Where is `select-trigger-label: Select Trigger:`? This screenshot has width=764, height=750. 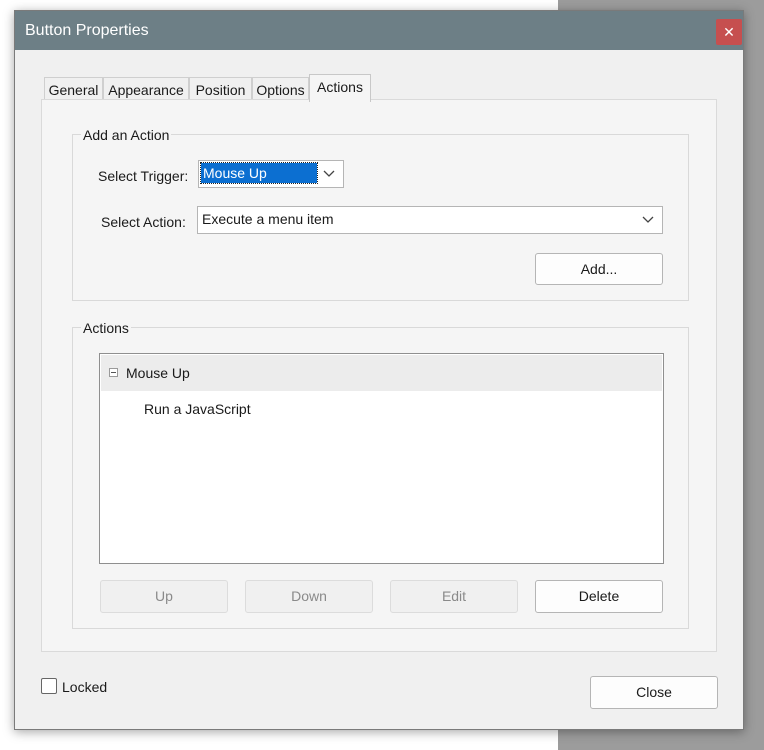
select-trigger-label: Select Trigger: is located at coordinates (143, 176).